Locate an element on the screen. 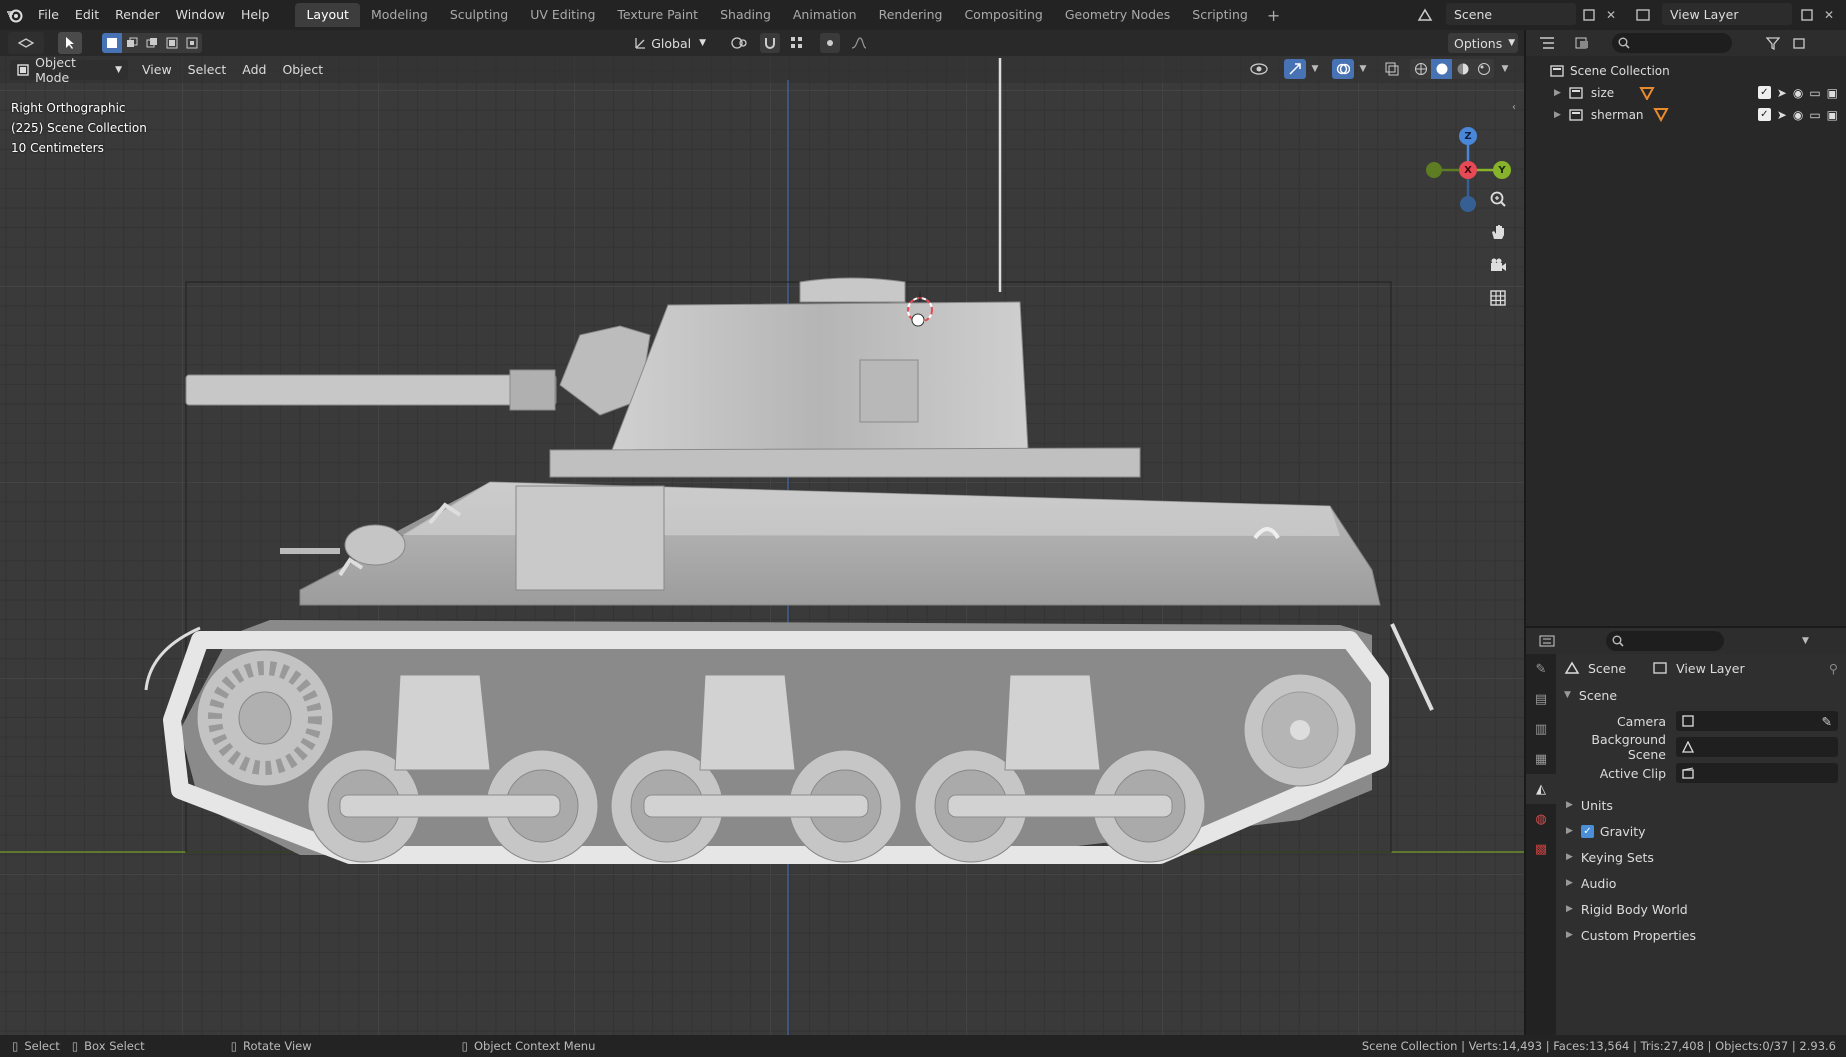  delete-scene-icon: ✕ is located at coordinates (1611, 15).